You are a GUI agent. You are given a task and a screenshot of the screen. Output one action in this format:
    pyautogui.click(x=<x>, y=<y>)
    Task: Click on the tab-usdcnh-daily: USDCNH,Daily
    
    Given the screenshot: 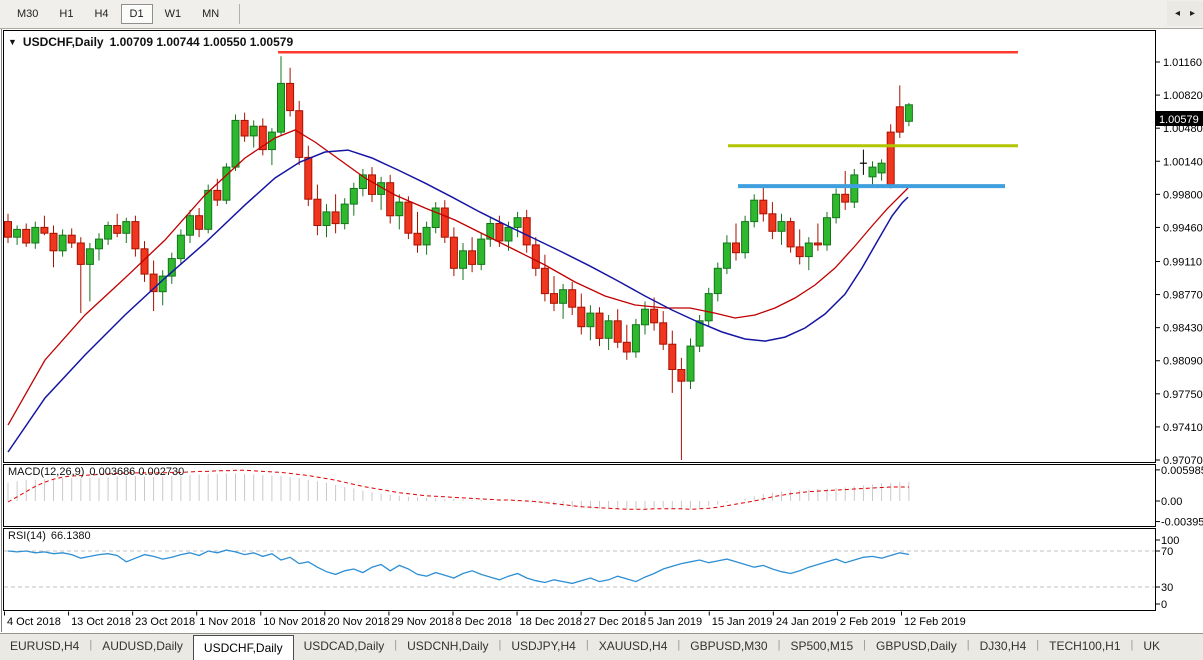 What is the action you would take?
    pyautogui.click(x=447, y=647)
    